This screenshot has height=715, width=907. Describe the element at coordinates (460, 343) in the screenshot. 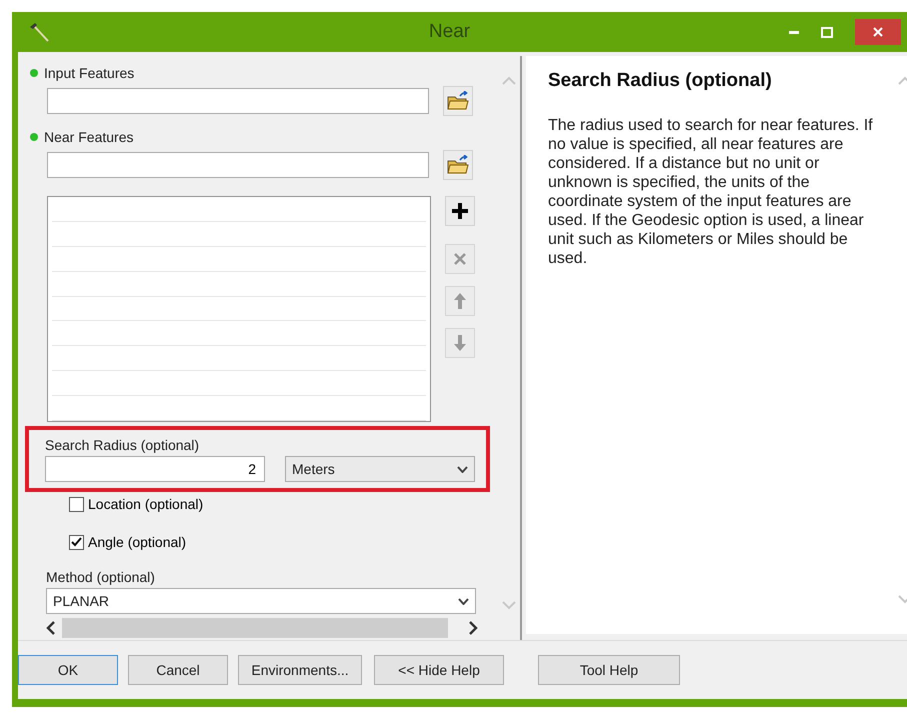

I see `arrow-down-icon` at that location.